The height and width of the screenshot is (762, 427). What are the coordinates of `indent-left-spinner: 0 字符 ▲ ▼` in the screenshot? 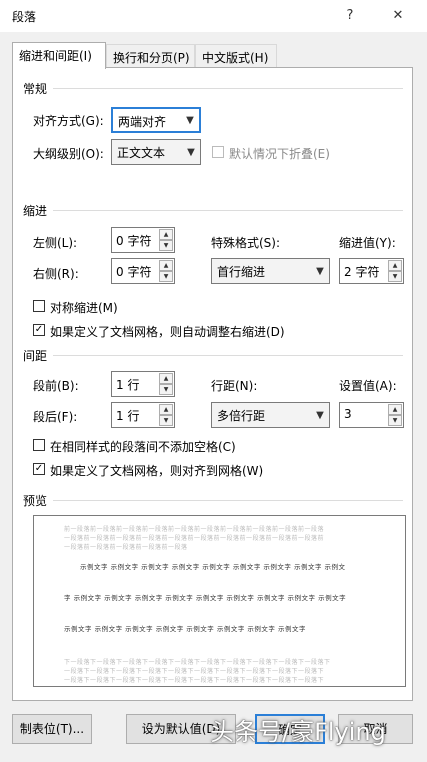 It's located at (143, 240).